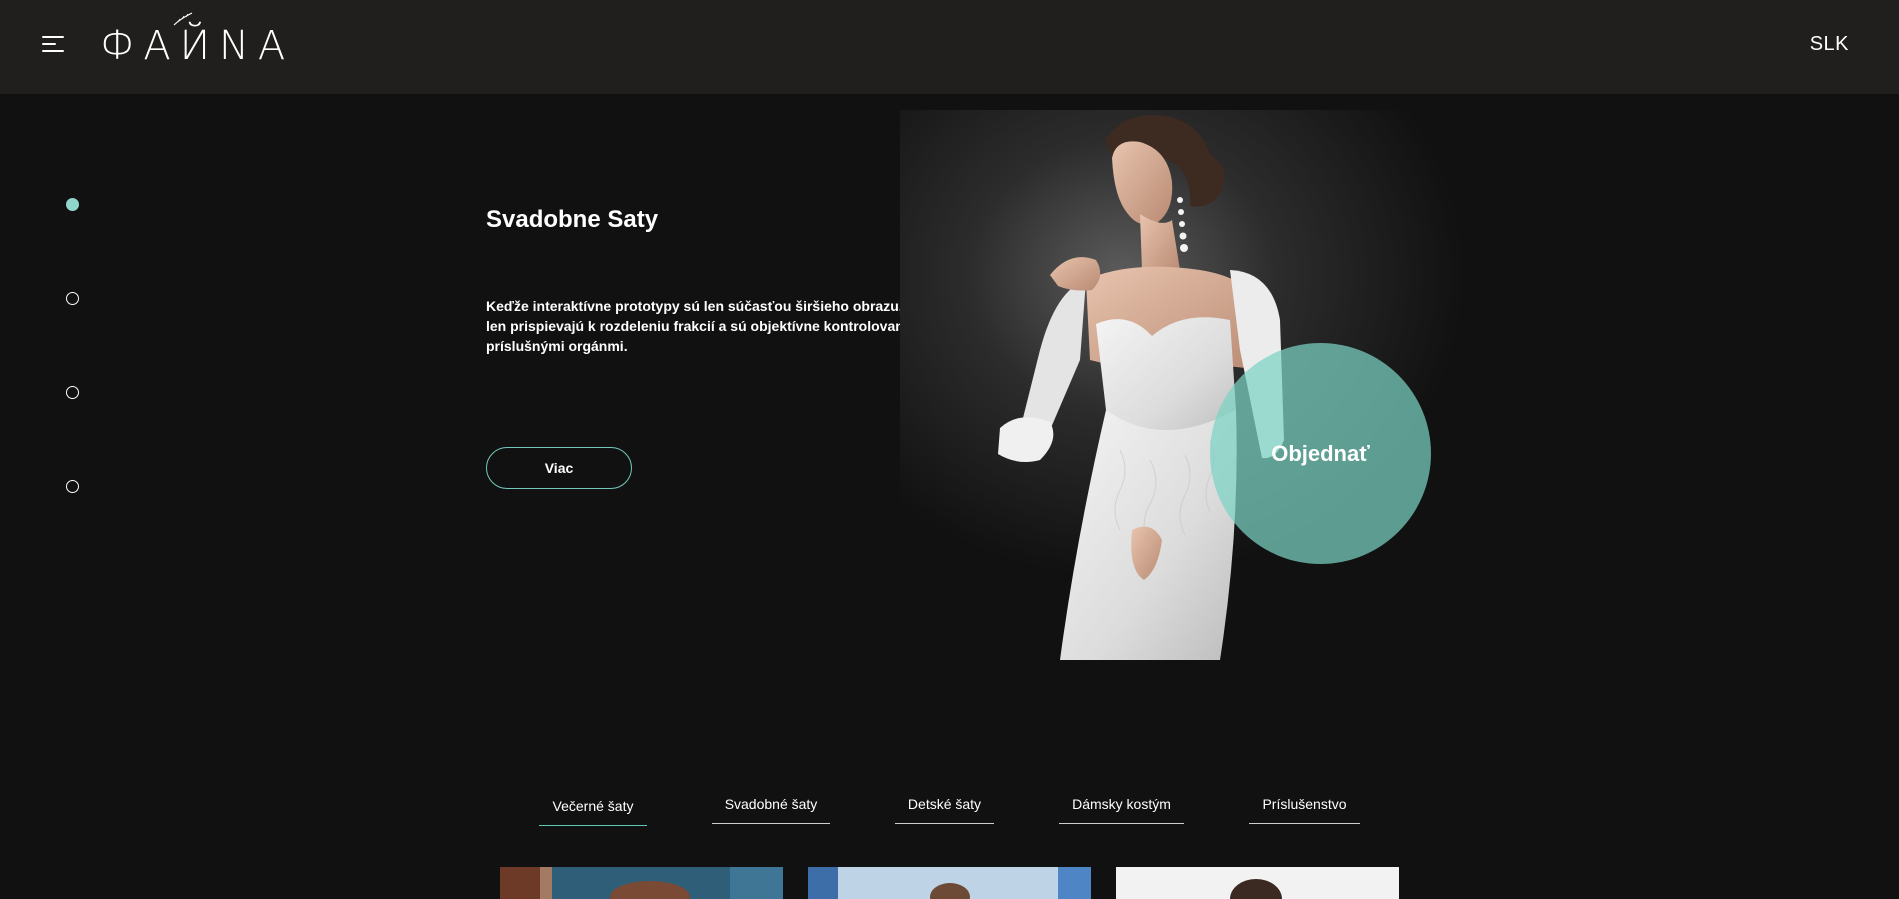  I want to click on tab-kids-dresses: Detské šaty, so click(944, 810).